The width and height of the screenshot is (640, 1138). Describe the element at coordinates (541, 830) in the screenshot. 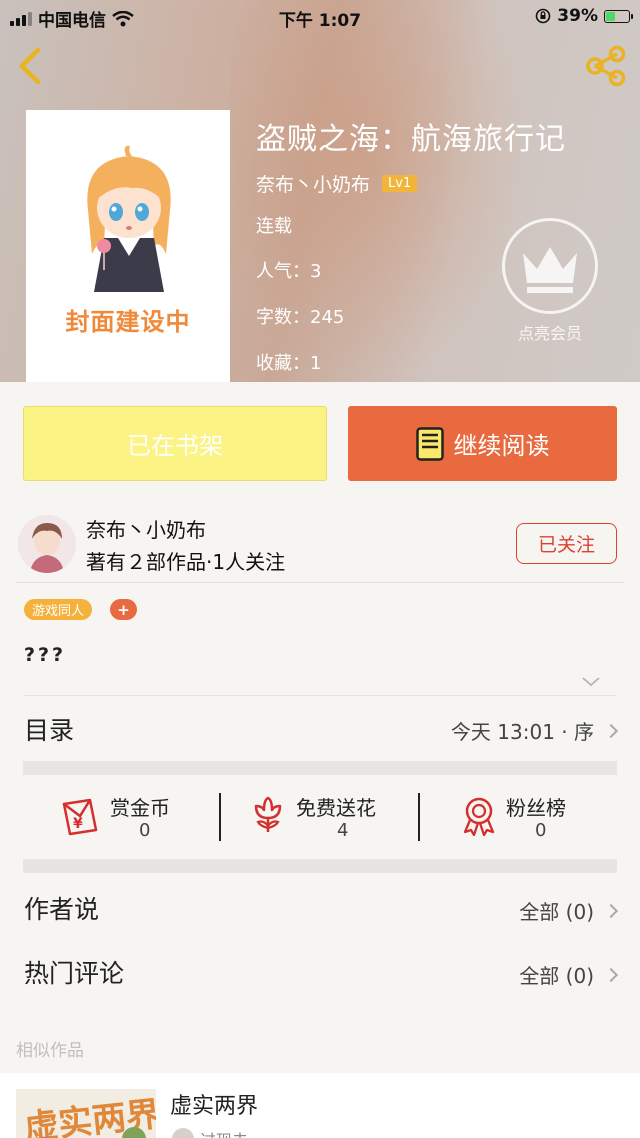

I see `fan-ranking-value: 0` at that location.